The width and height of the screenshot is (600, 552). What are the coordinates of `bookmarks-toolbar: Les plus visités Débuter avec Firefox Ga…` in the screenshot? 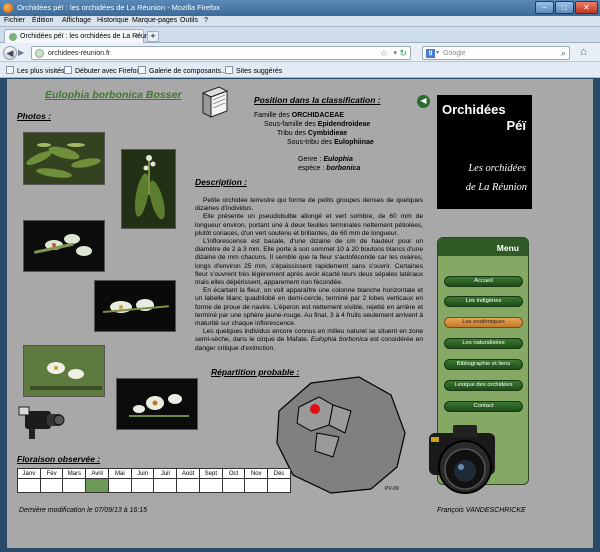 It's located at (300, 70).